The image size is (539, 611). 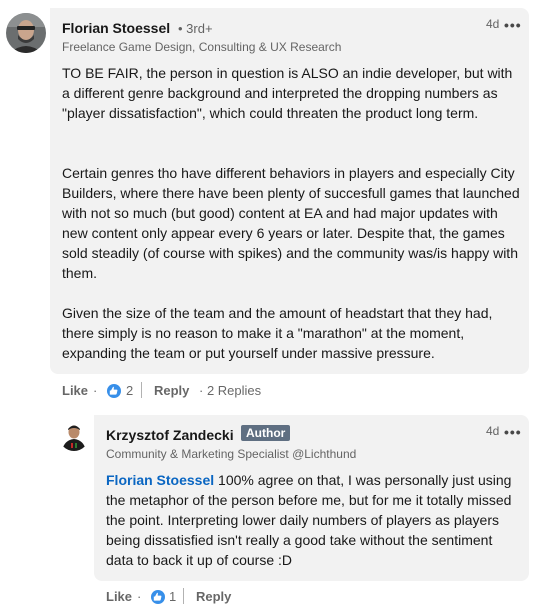 What do you see at coordinates (230, 390) in the screenshot?
I see `replies-count-link: · 2 Replies` at bounding box center [230, 390].